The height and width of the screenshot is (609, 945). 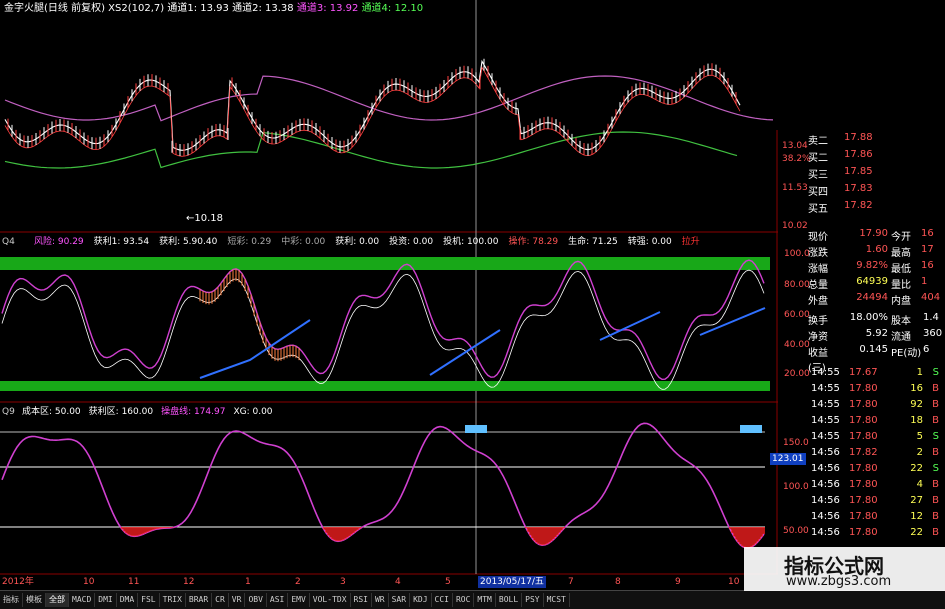 What do you see at coordinates (380, 600) in the screenshot?
I see `indicator-tab: WR` at bounding box center [380, 600].